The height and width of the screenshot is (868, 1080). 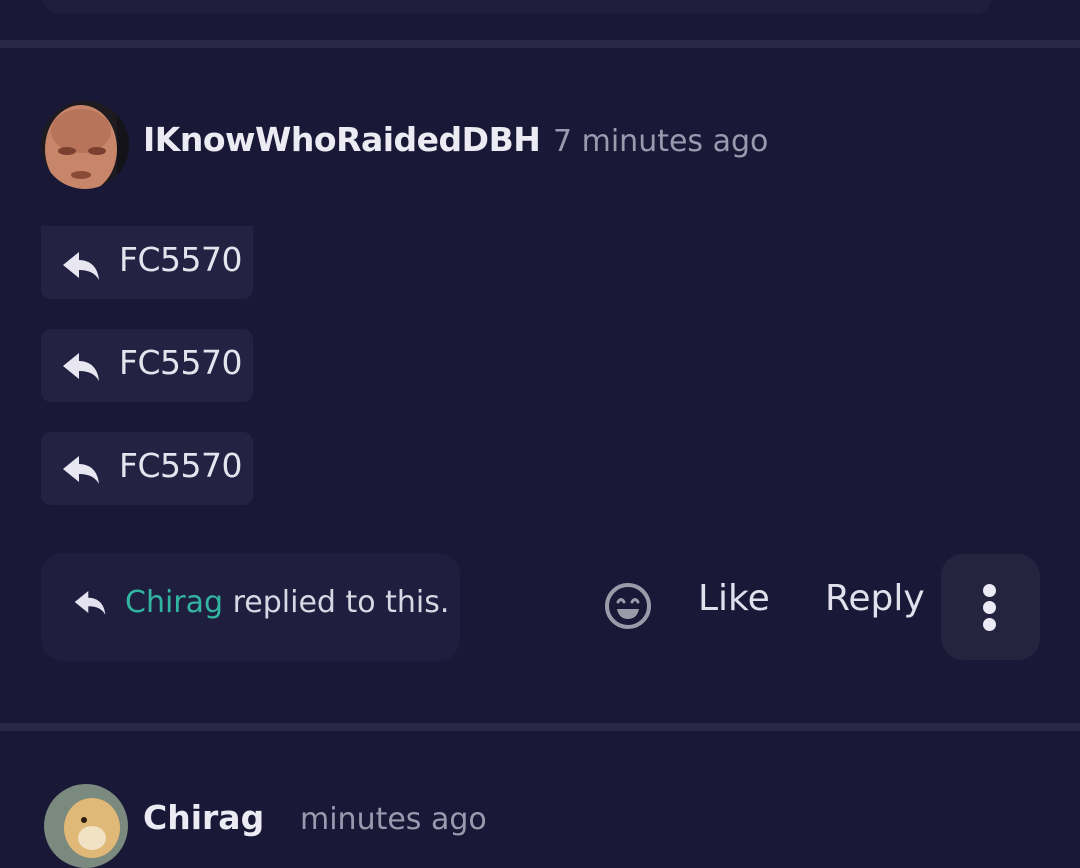 What do you see at coordinates (517, 7) in the screenshot?
I see `previous-post-card` at bounding box center [517, 7].